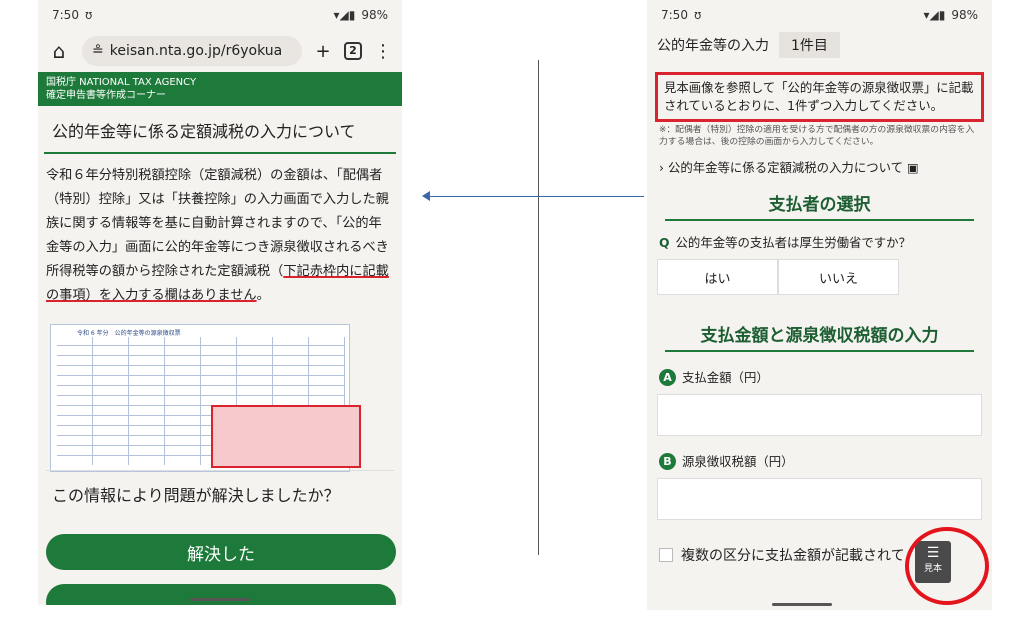 Image resolution: width=1024 pixels, height=618 pixels. I want to click on payment-amount-text: 支払金額（円）, so click(725, 377).